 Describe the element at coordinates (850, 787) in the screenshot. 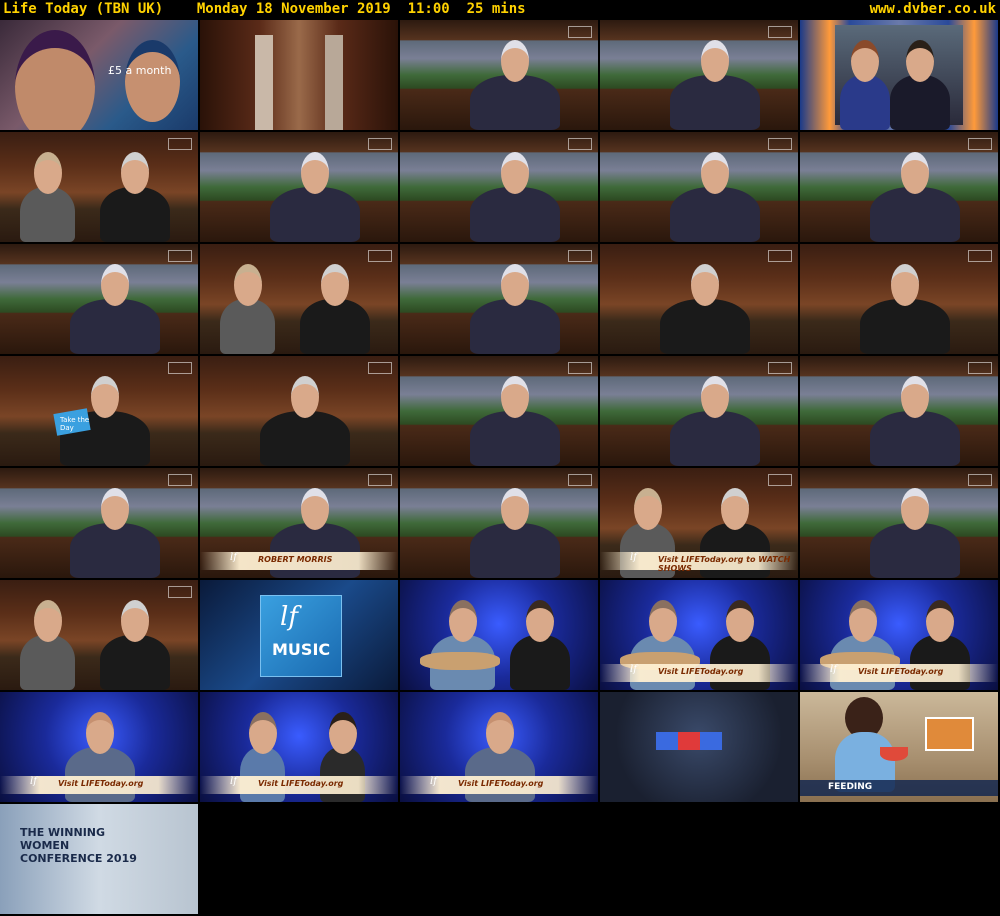

I see `feeding-label: FEEDING` at that location.